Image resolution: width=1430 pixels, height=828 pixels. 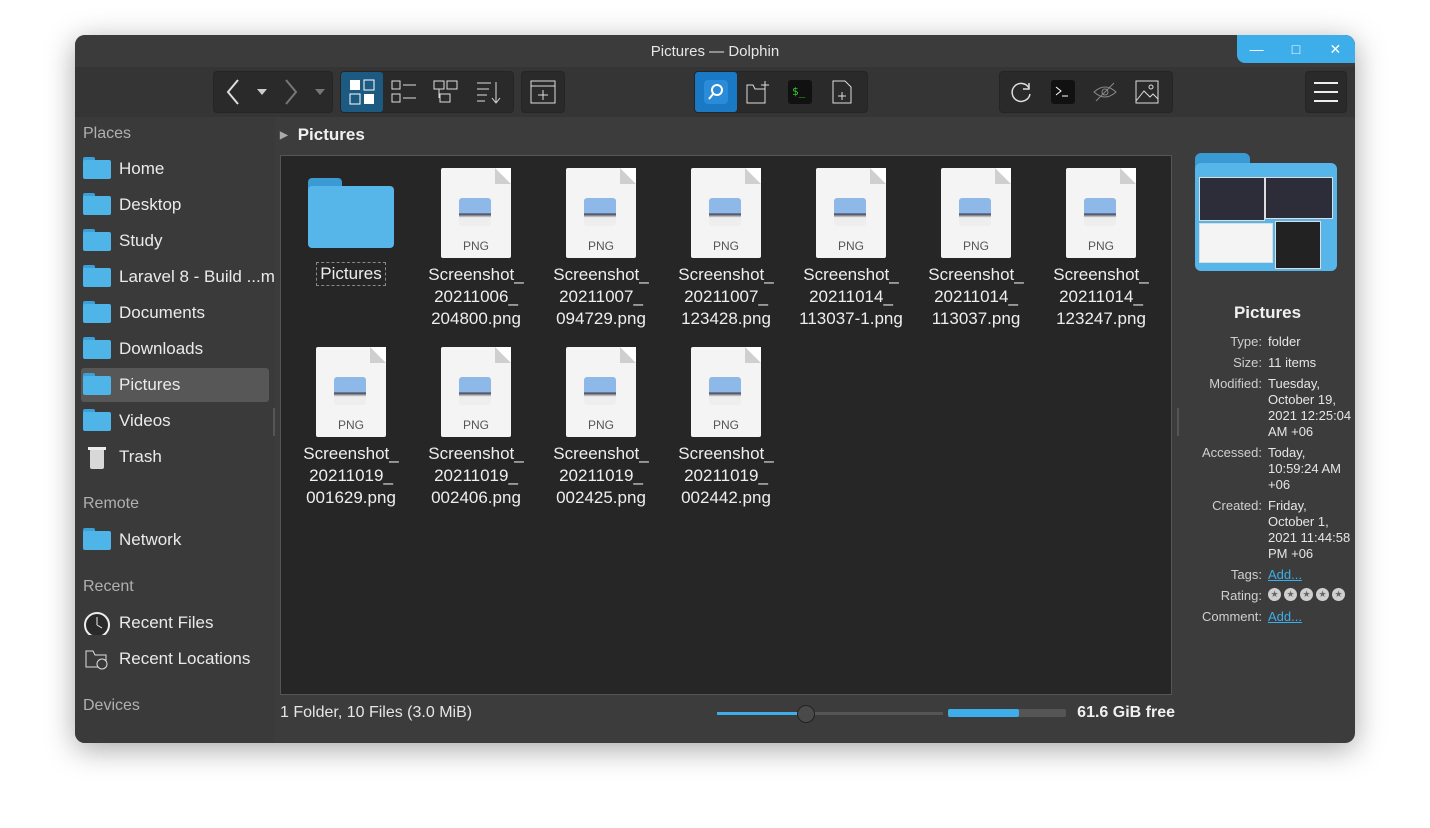 I want to click on sort-button, so click(x=488, y=92).